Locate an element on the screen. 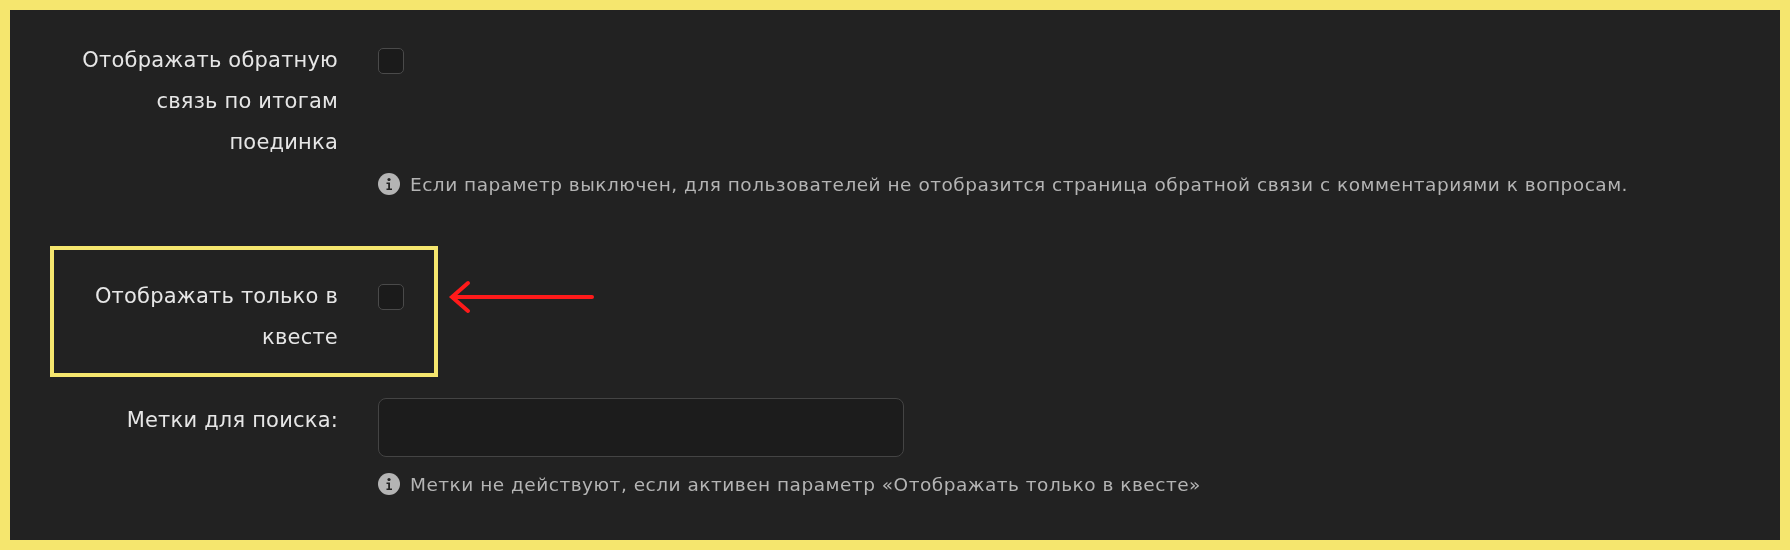 This screenshot has height=550, width=1790. hint-text: Метки не действуют, если активен параметр «Отображать только в квесте» is located at coordinates (805, 484).